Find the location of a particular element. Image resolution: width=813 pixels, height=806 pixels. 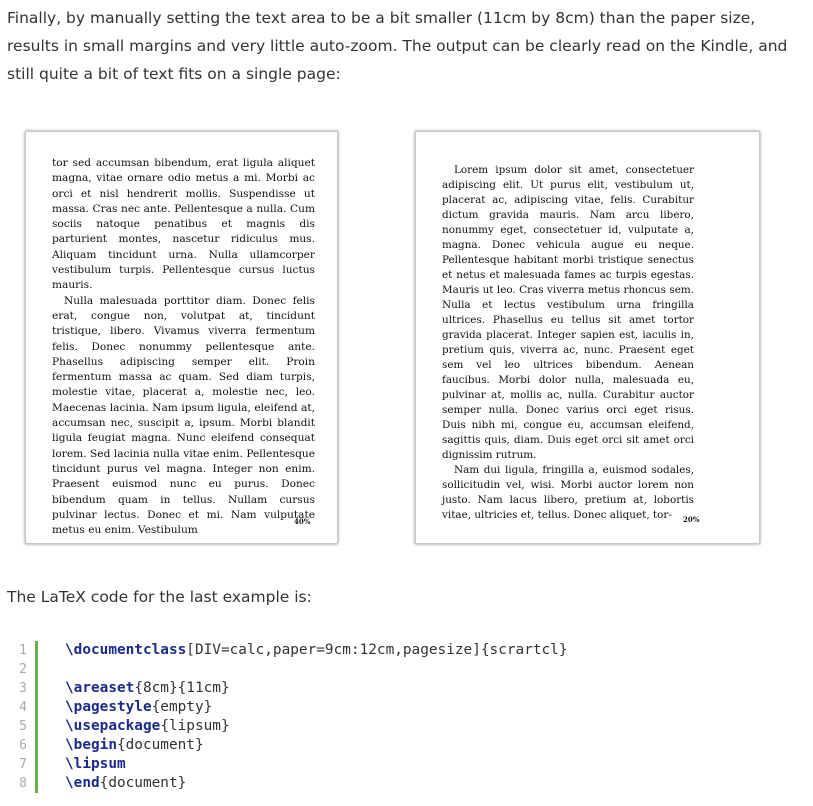

code-source: \begin{document} is located at coordinates (121, 745).